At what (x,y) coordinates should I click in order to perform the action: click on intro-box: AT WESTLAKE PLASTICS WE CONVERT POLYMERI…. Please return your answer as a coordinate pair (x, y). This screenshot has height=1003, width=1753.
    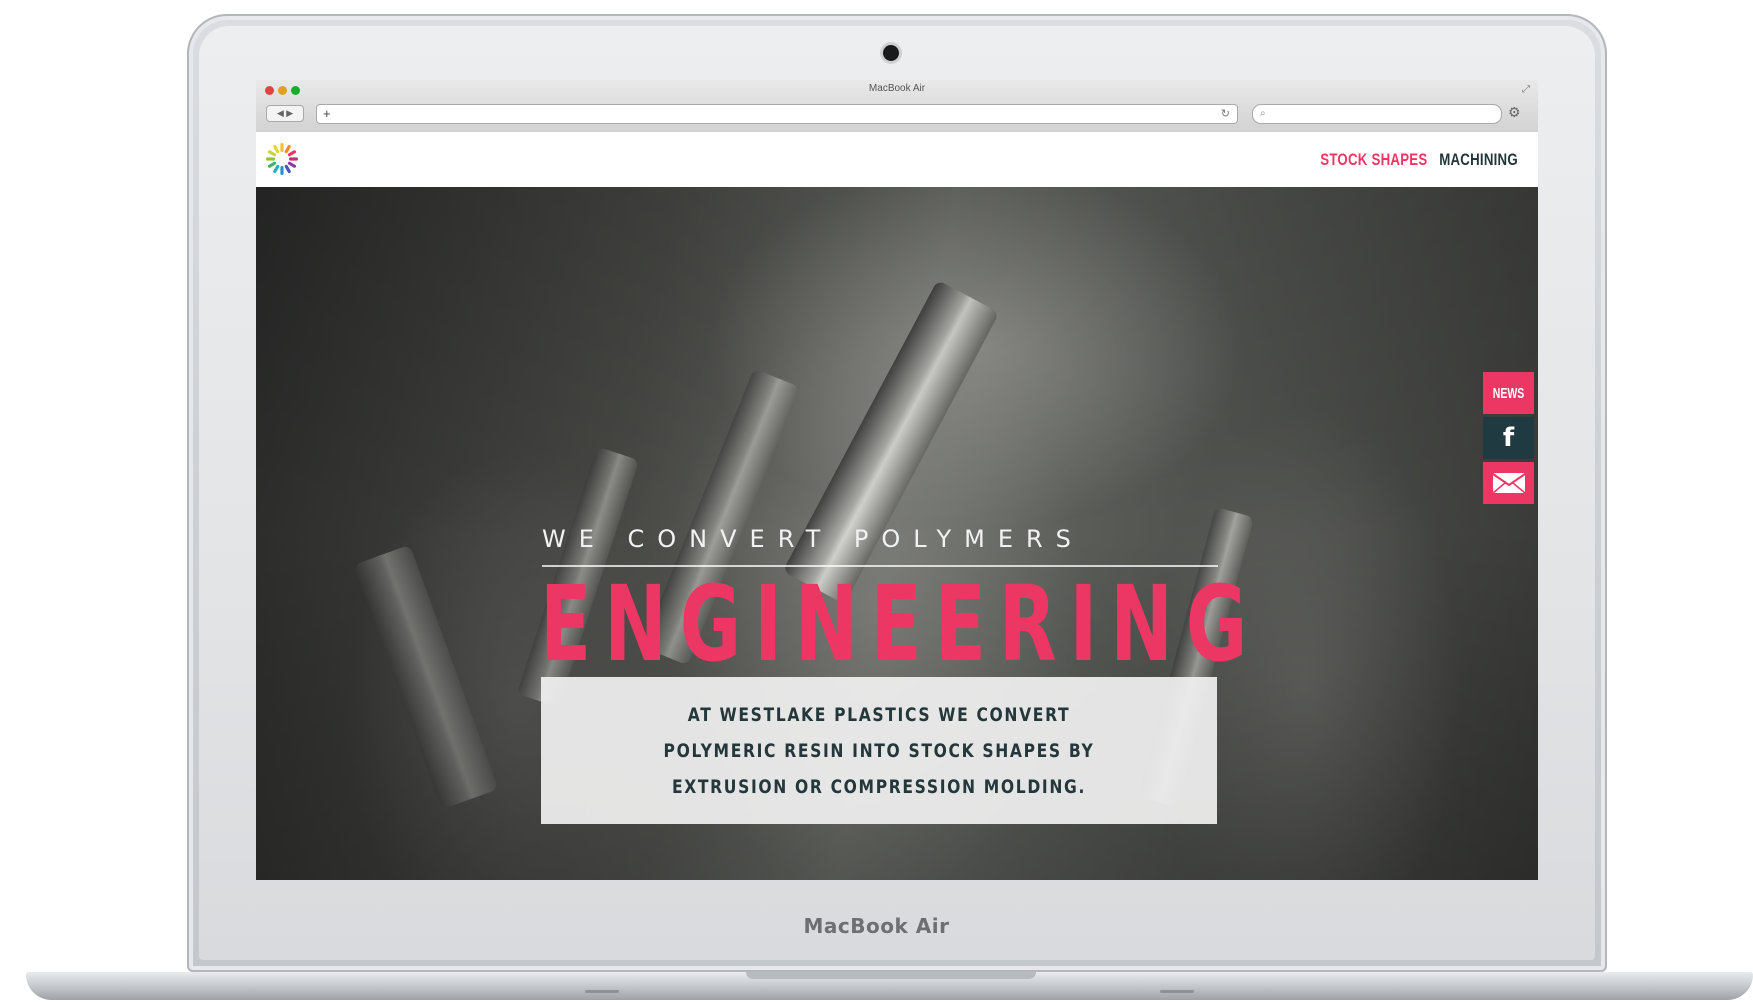
    Looking at the image, I should click on (879, 750).